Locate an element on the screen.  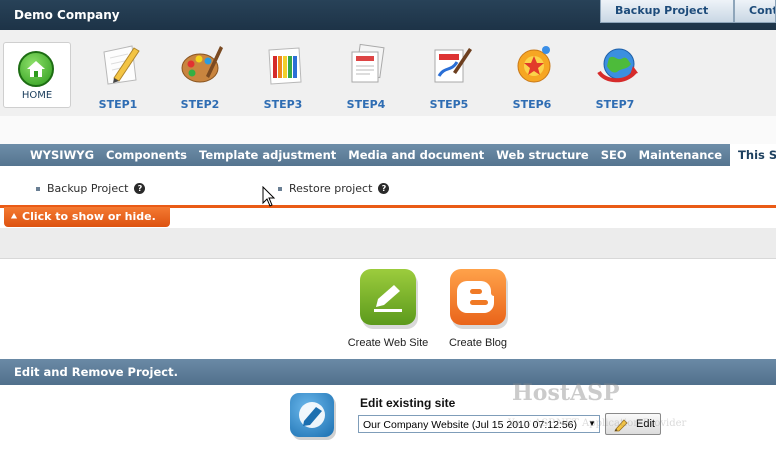
title-bar: Demo Company Backup Project Cont is located at coordinates (388, 15).